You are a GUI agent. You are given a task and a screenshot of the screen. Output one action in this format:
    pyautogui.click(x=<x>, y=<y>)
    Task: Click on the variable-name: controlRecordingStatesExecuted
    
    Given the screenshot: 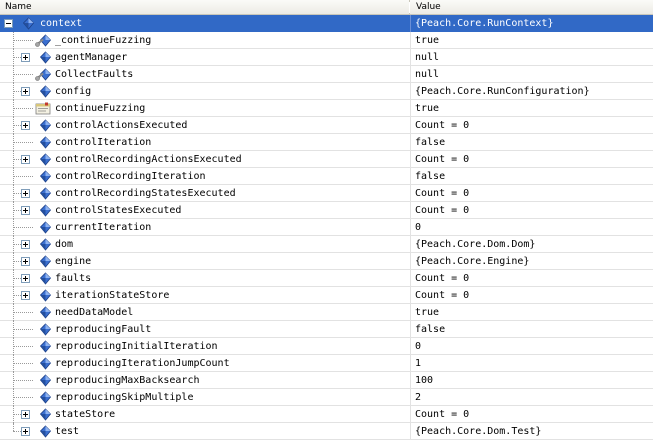 What is the action you would take?
    pyautogui.click(x=145, y=193)
    